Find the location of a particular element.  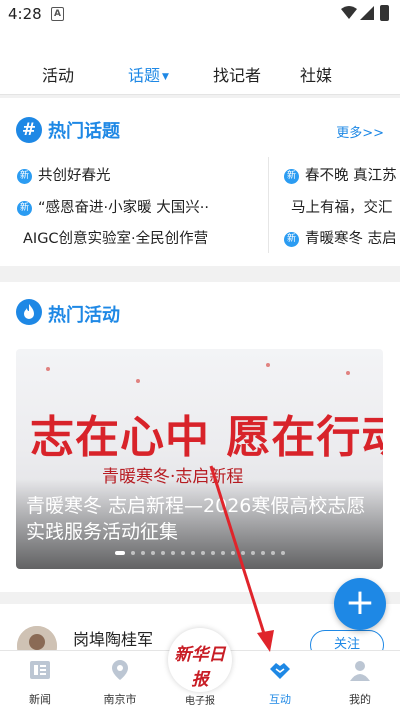

topic-text: 青暖寒冬 志启 is located at coordinates (351, 239).